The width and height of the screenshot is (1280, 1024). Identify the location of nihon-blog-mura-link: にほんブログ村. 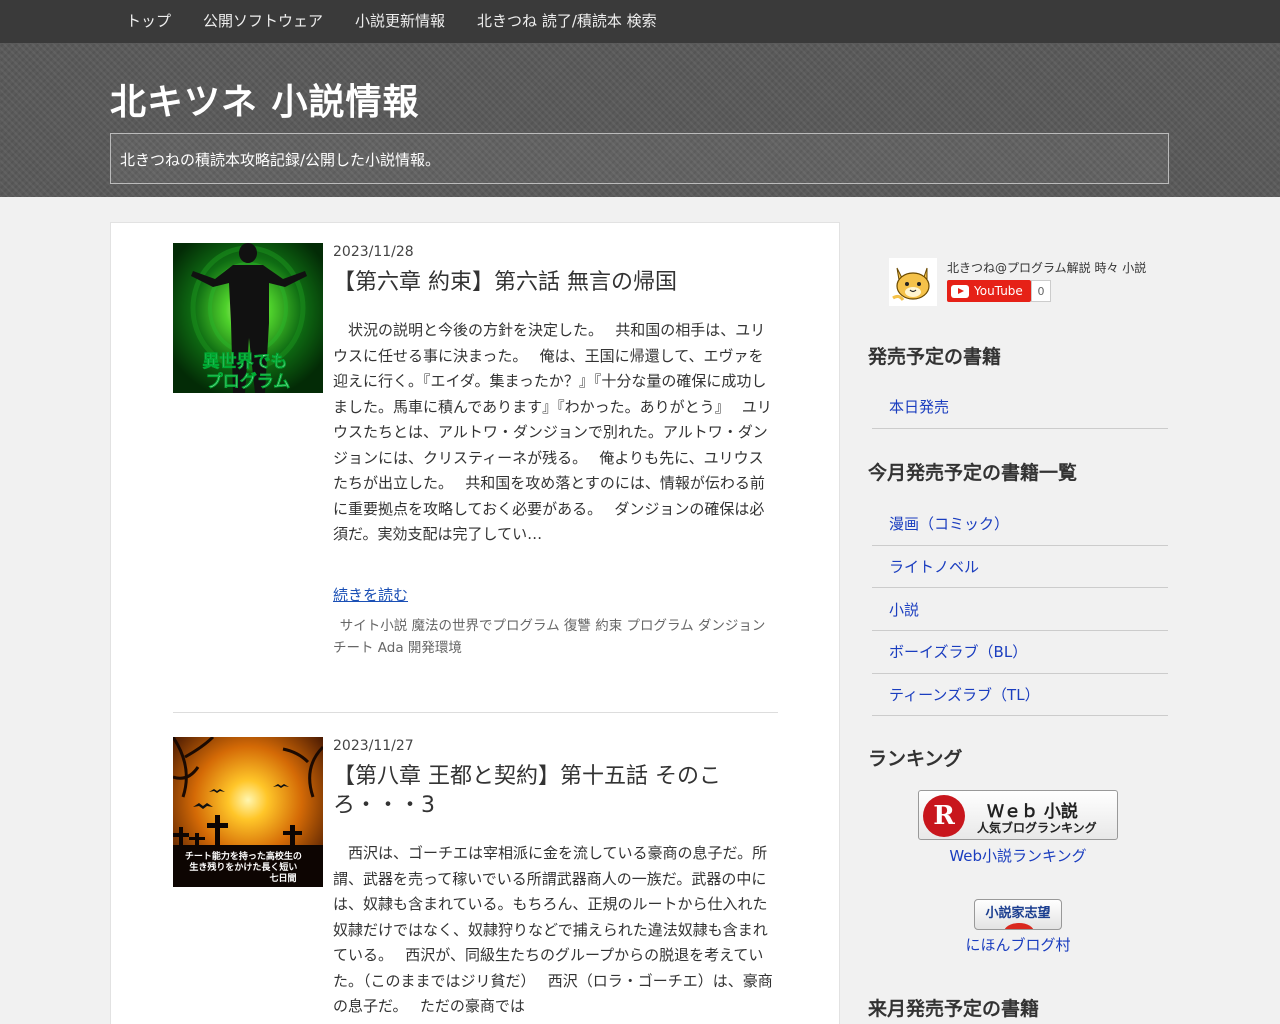
(1018, 944).